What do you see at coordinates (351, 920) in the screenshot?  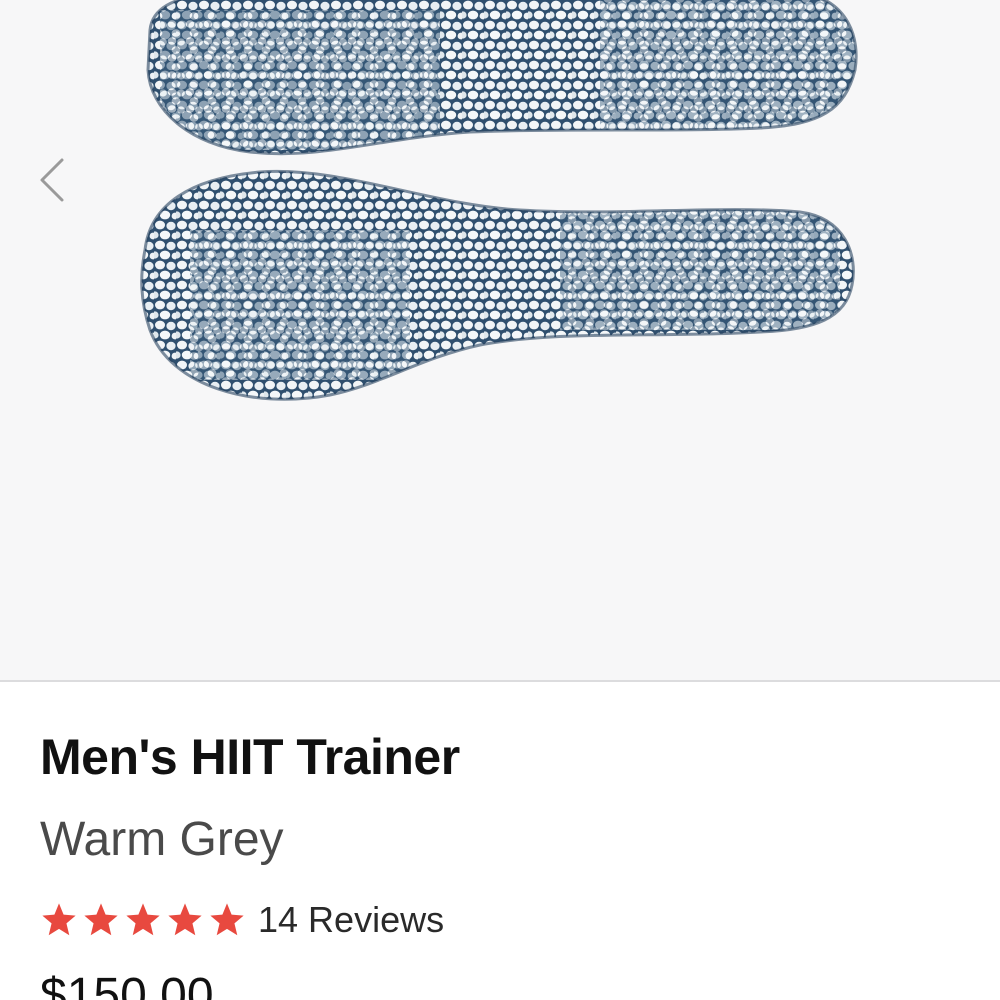 I see `review-count: 14 Reviews` at bounding box center [351, 920].